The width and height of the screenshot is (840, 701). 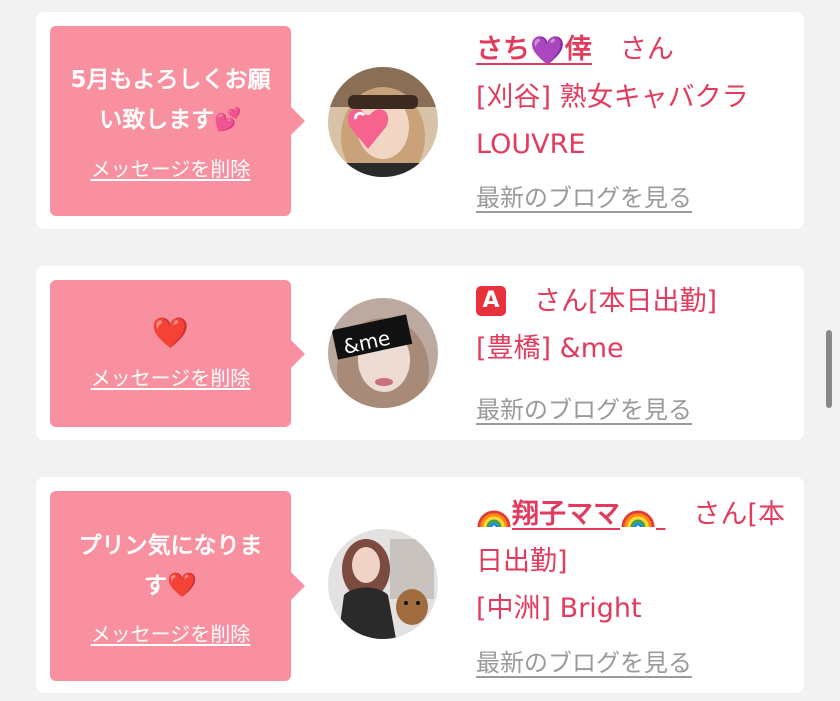 I want to click on user-name-link: 翔子ママ, so click(x=570, y=514).